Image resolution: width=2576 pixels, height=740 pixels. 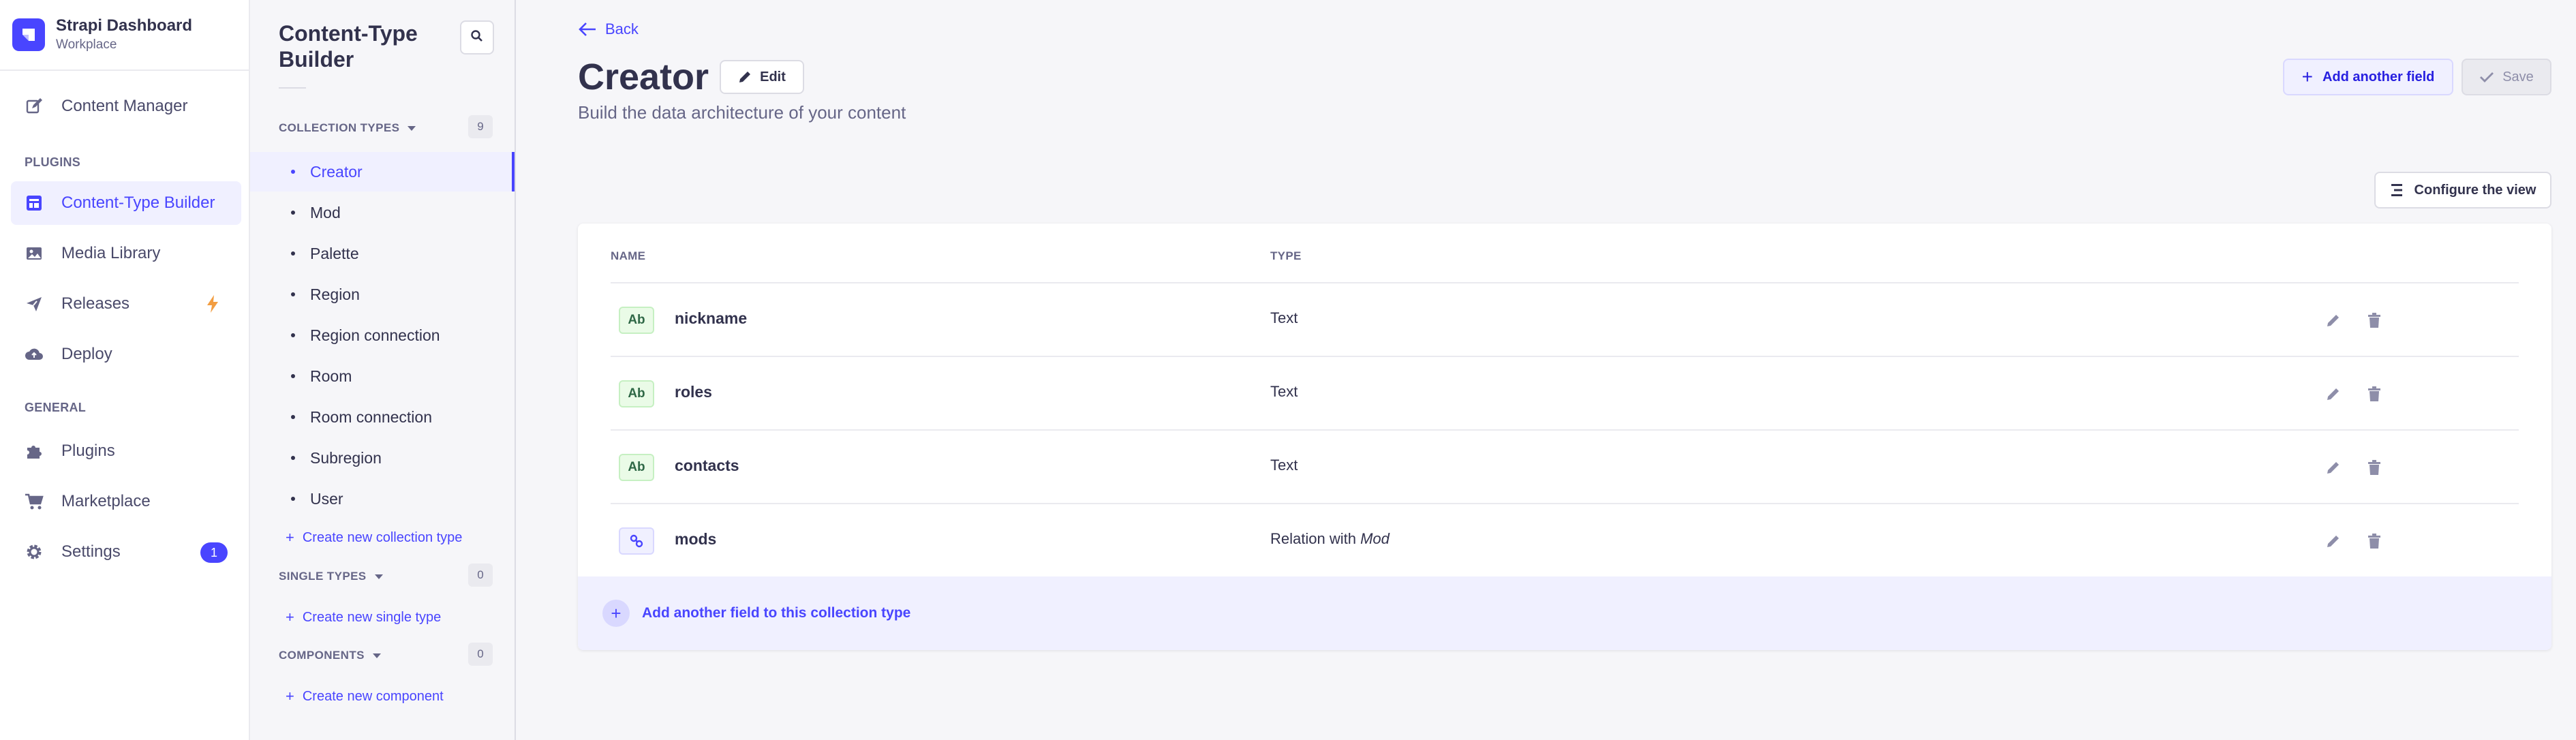 I want to click on edit-button: Edit, so click(x=762, y=77).